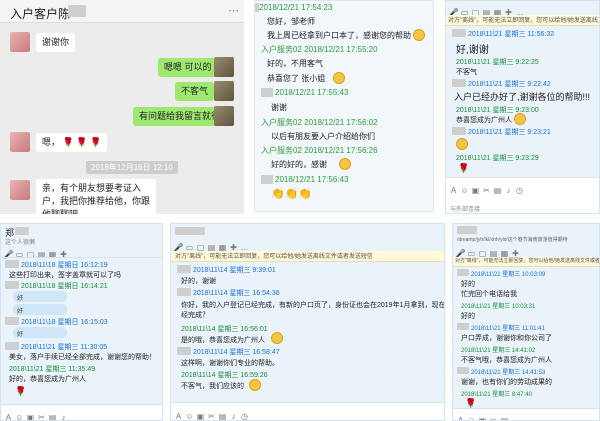  Describe the element at coordinates (291, 21) in the screenshot. I see `message-text: 您好，邹老师` at that location.